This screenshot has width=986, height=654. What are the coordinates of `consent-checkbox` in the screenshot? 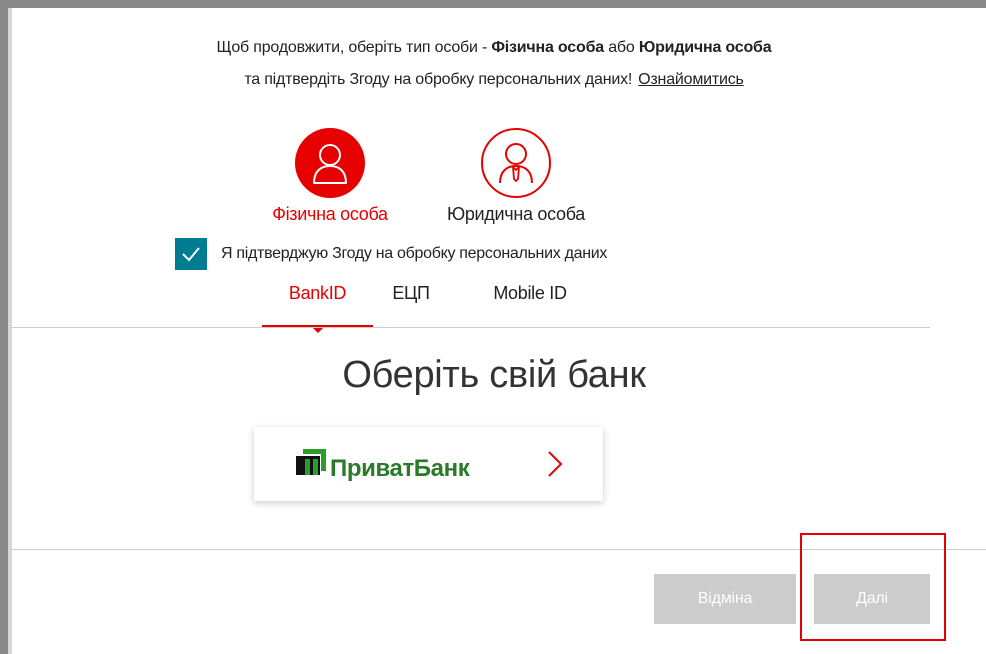 It's located at (191, 254).